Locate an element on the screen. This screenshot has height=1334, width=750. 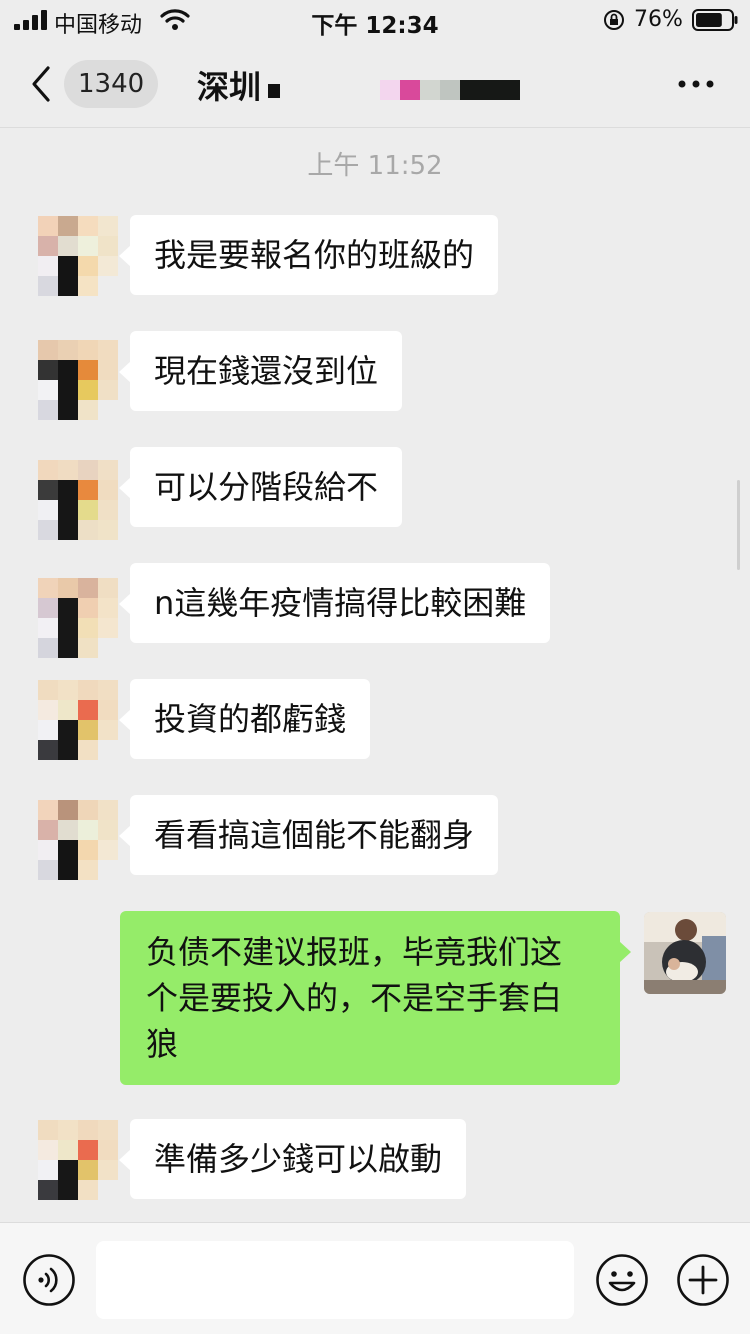
chat-title: 深圳 is located at coordinates (229, 85).